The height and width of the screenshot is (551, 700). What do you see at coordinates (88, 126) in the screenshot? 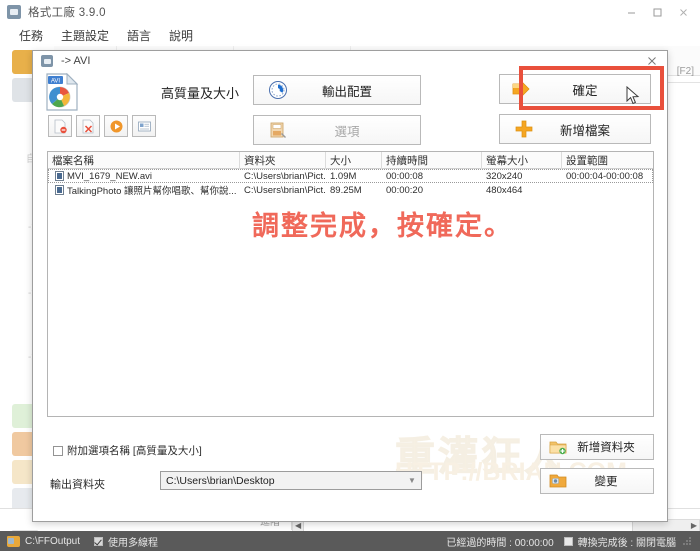
I see `clear-list-icon` at bounding box center [88, 126].